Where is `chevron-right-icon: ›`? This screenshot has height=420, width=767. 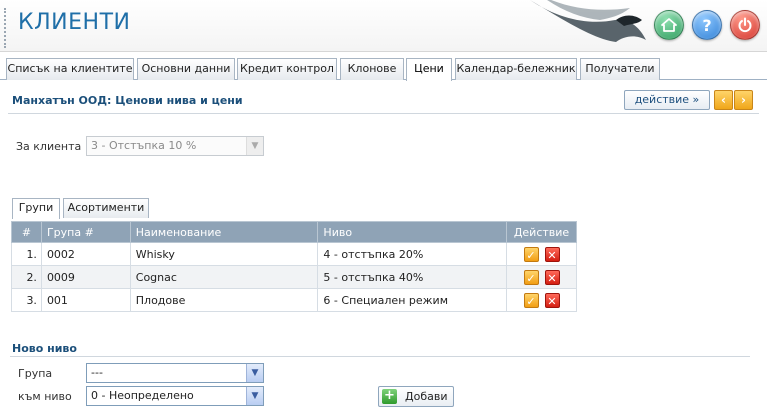 chevron-right-icon: › is located at coordinates (743, 100).